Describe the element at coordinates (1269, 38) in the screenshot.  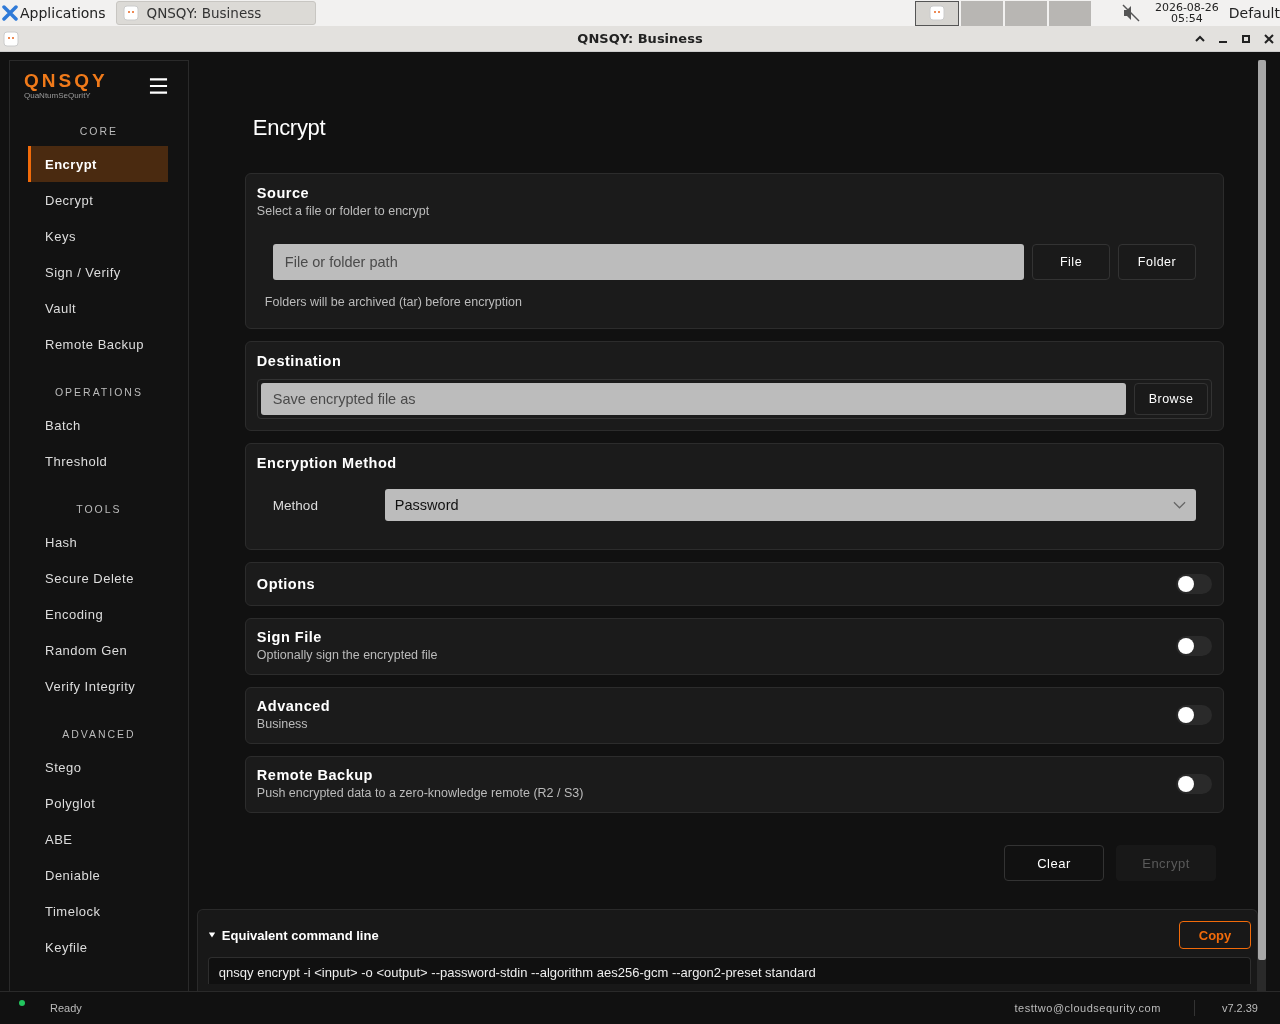
I see `close-icon` at that location.